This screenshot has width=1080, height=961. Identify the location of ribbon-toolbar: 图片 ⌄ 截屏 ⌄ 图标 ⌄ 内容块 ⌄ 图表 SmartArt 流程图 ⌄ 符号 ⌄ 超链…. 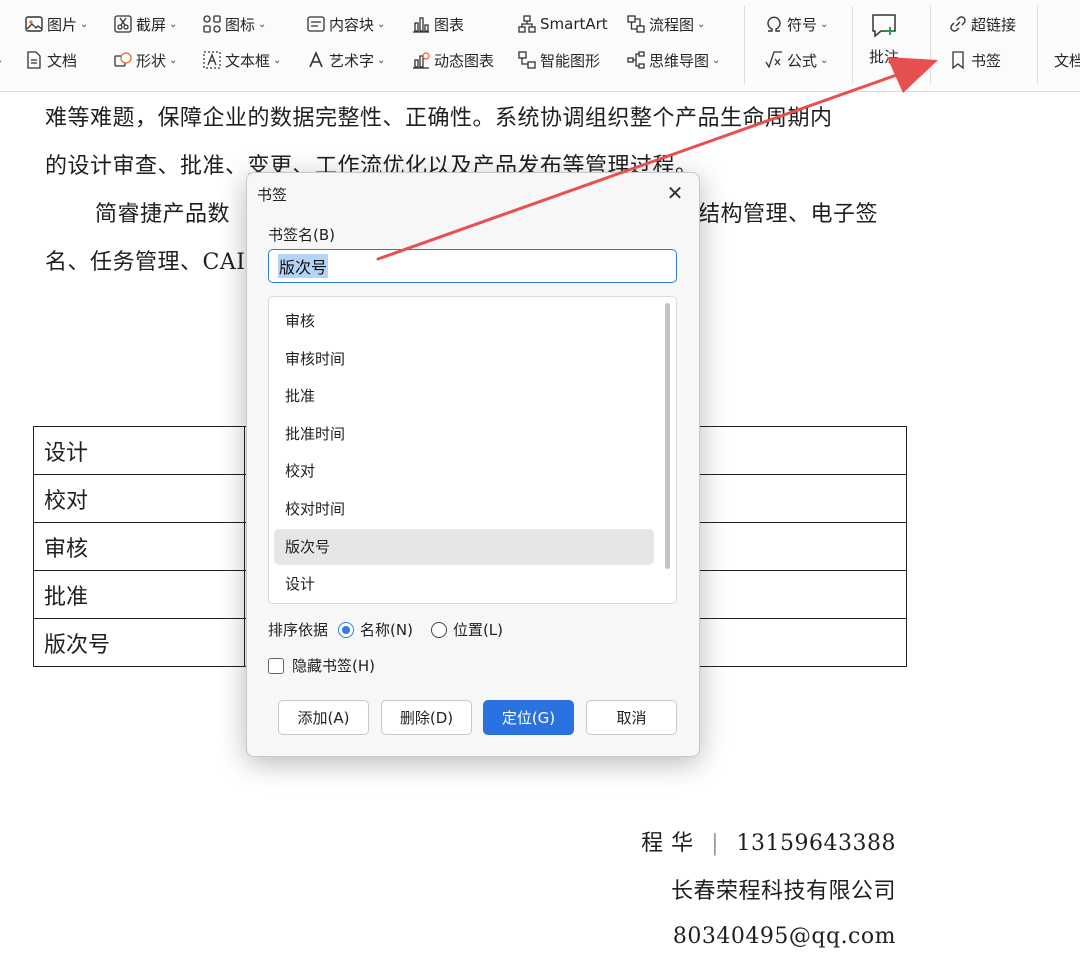
(540, 46).